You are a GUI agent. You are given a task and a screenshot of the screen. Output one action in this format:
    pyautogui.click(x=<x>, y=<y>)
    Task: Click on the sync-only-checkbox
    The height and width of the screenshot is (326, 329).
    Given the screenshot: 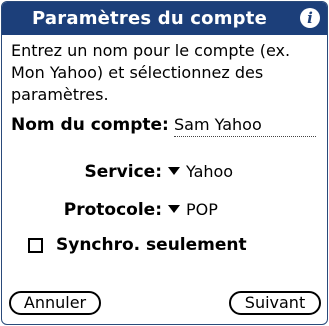 What is the action you would take?
    pyautogui.click(x=35, y=245)
    